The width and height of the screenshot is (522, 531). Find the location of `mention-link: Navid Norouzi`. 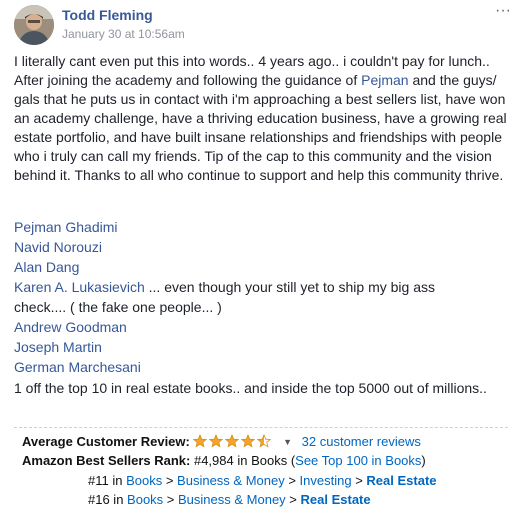

mention-link: Navid Norouzi is located at coordinates (58, 247).